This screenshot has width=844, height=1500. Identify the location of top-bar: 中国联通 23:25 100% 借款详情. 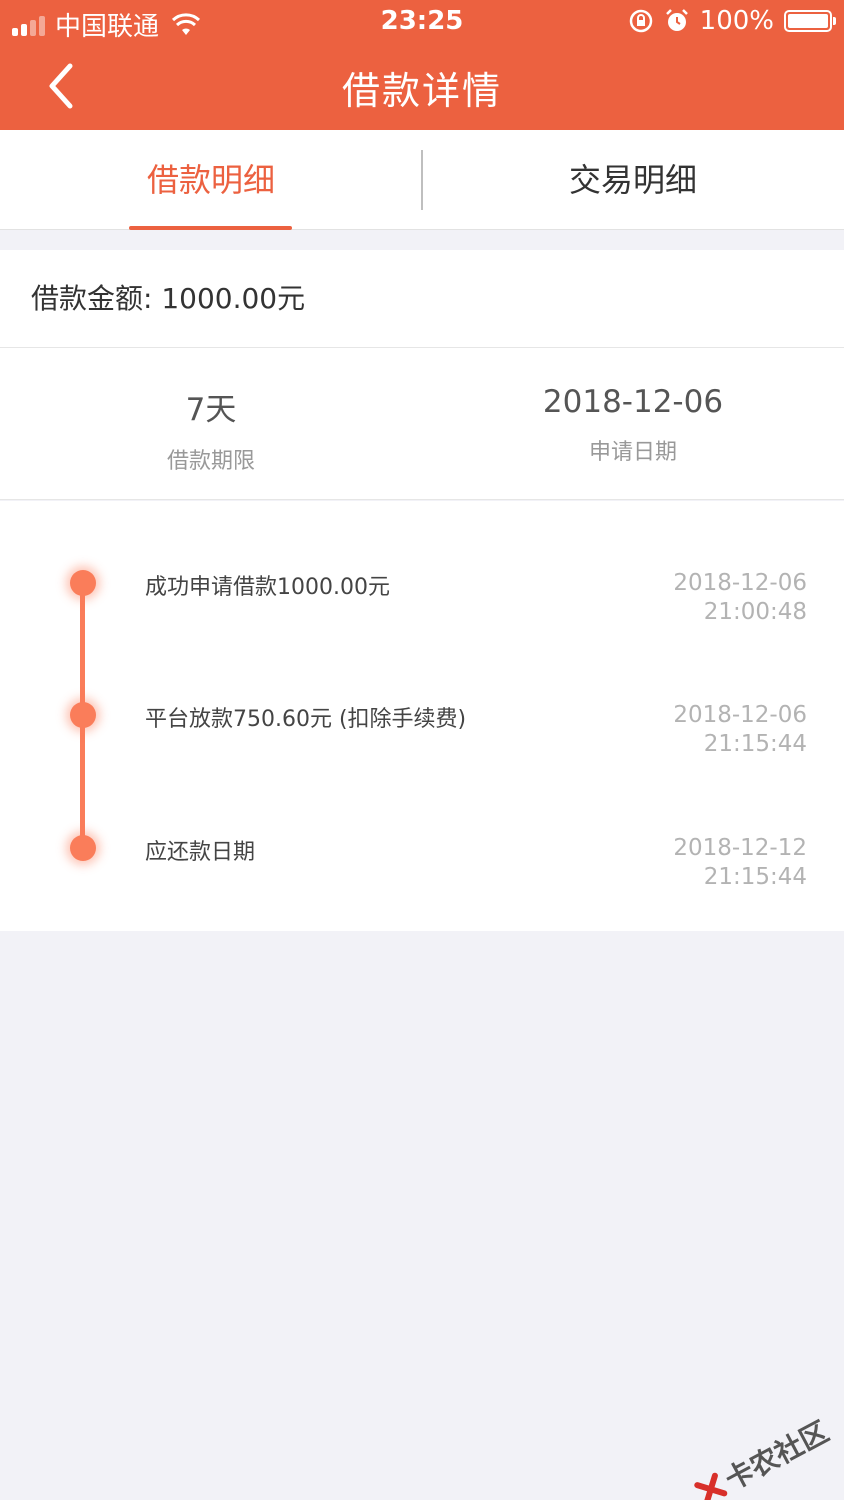
(422, 65).